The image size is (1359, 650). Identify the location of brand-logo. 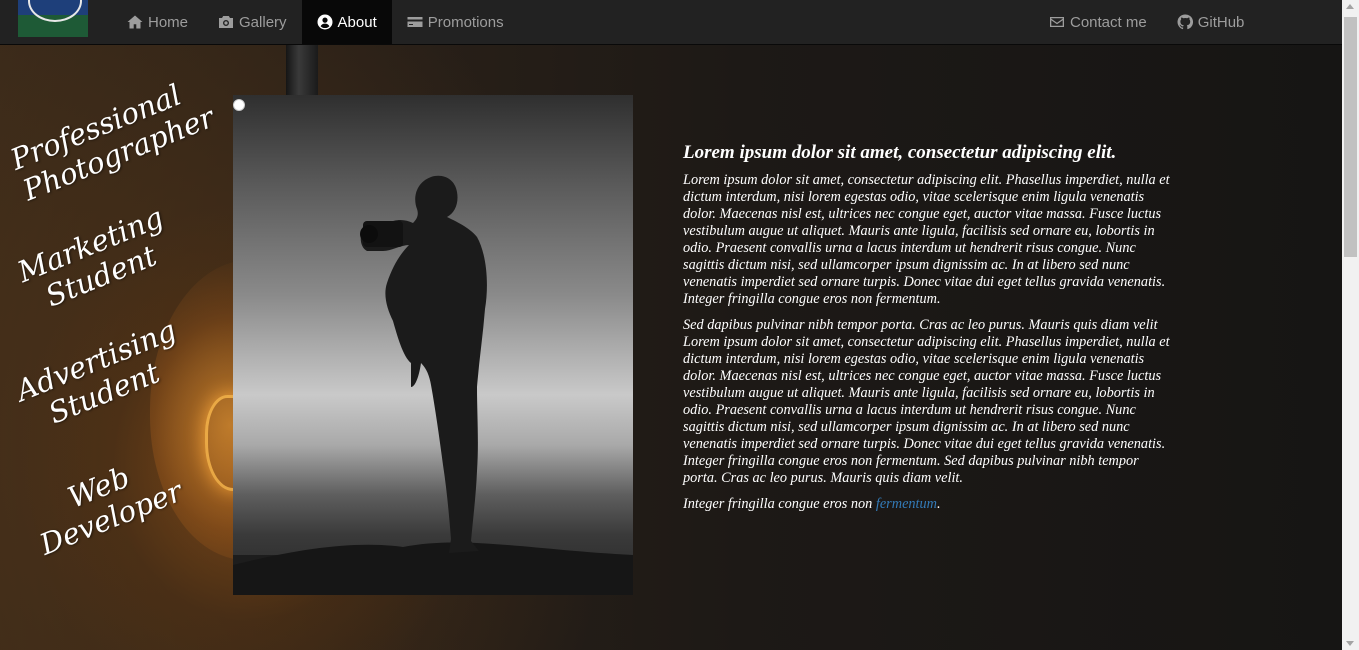
(53, 18).